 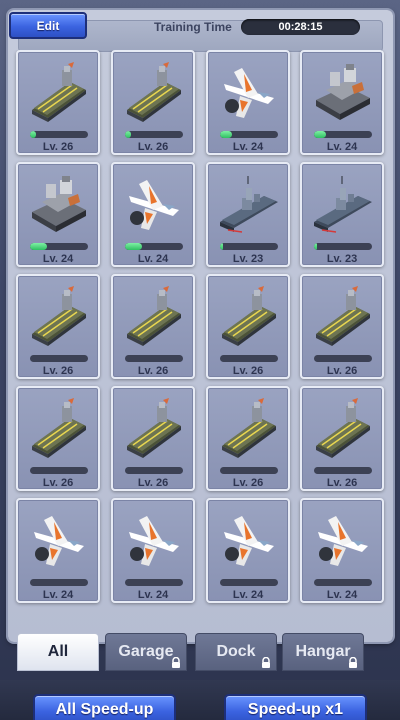 I want to click on tab-label: All, so click(x=58, y=651).